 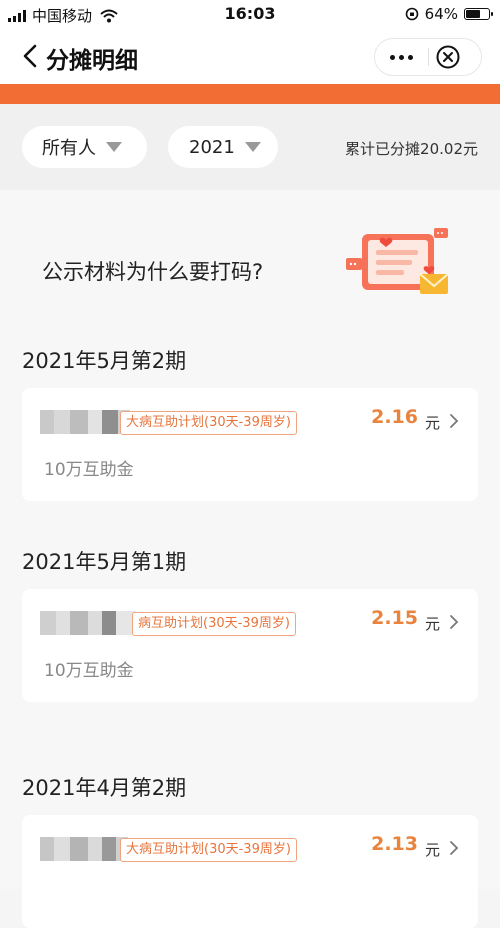 I want to click on status-right: 64%, so click(x=449, y=14).